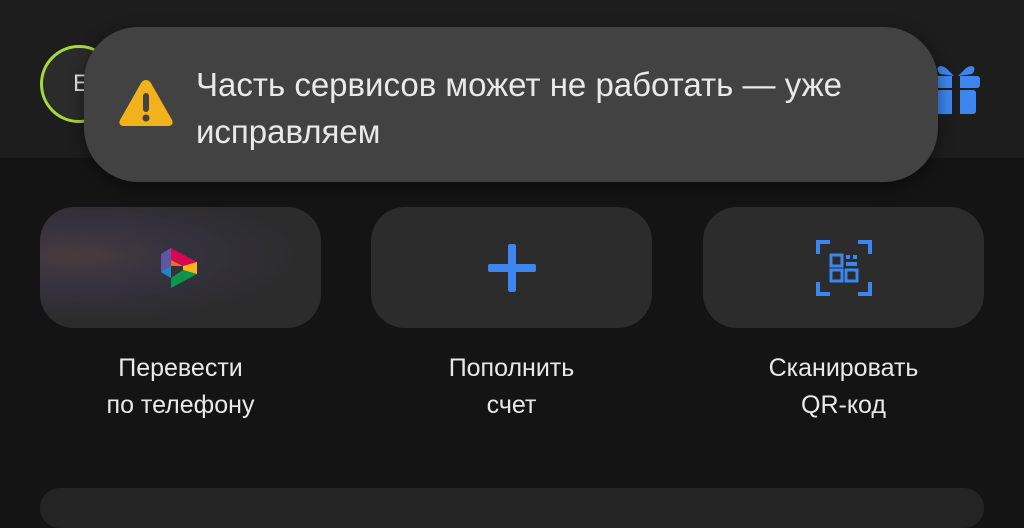 This screenshot has height=528, width=1024. What do you see at coordinates (519, 84) in the screenshot?
I see `toast-message-line1: Часть сервисов может не работать — уже` at bounding box center [519, 84].